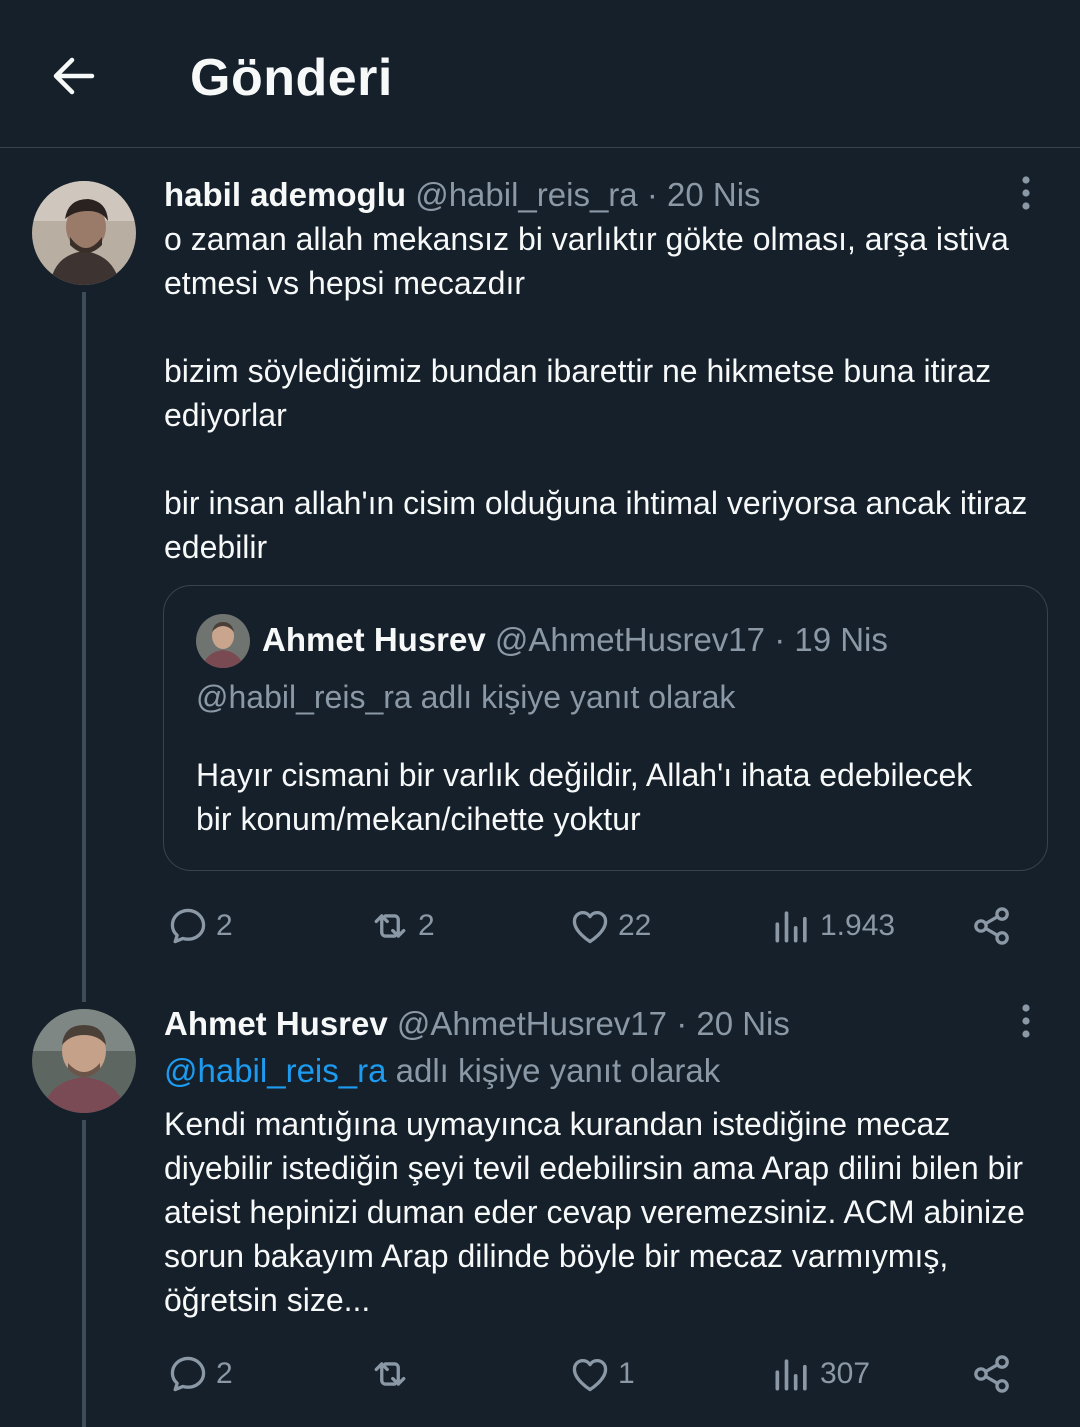  What do you see at coordinates (374, 639) in the screenshot?
I see `quoted-author-name: Ahmet Husrev` at bounding box center [374, 639].